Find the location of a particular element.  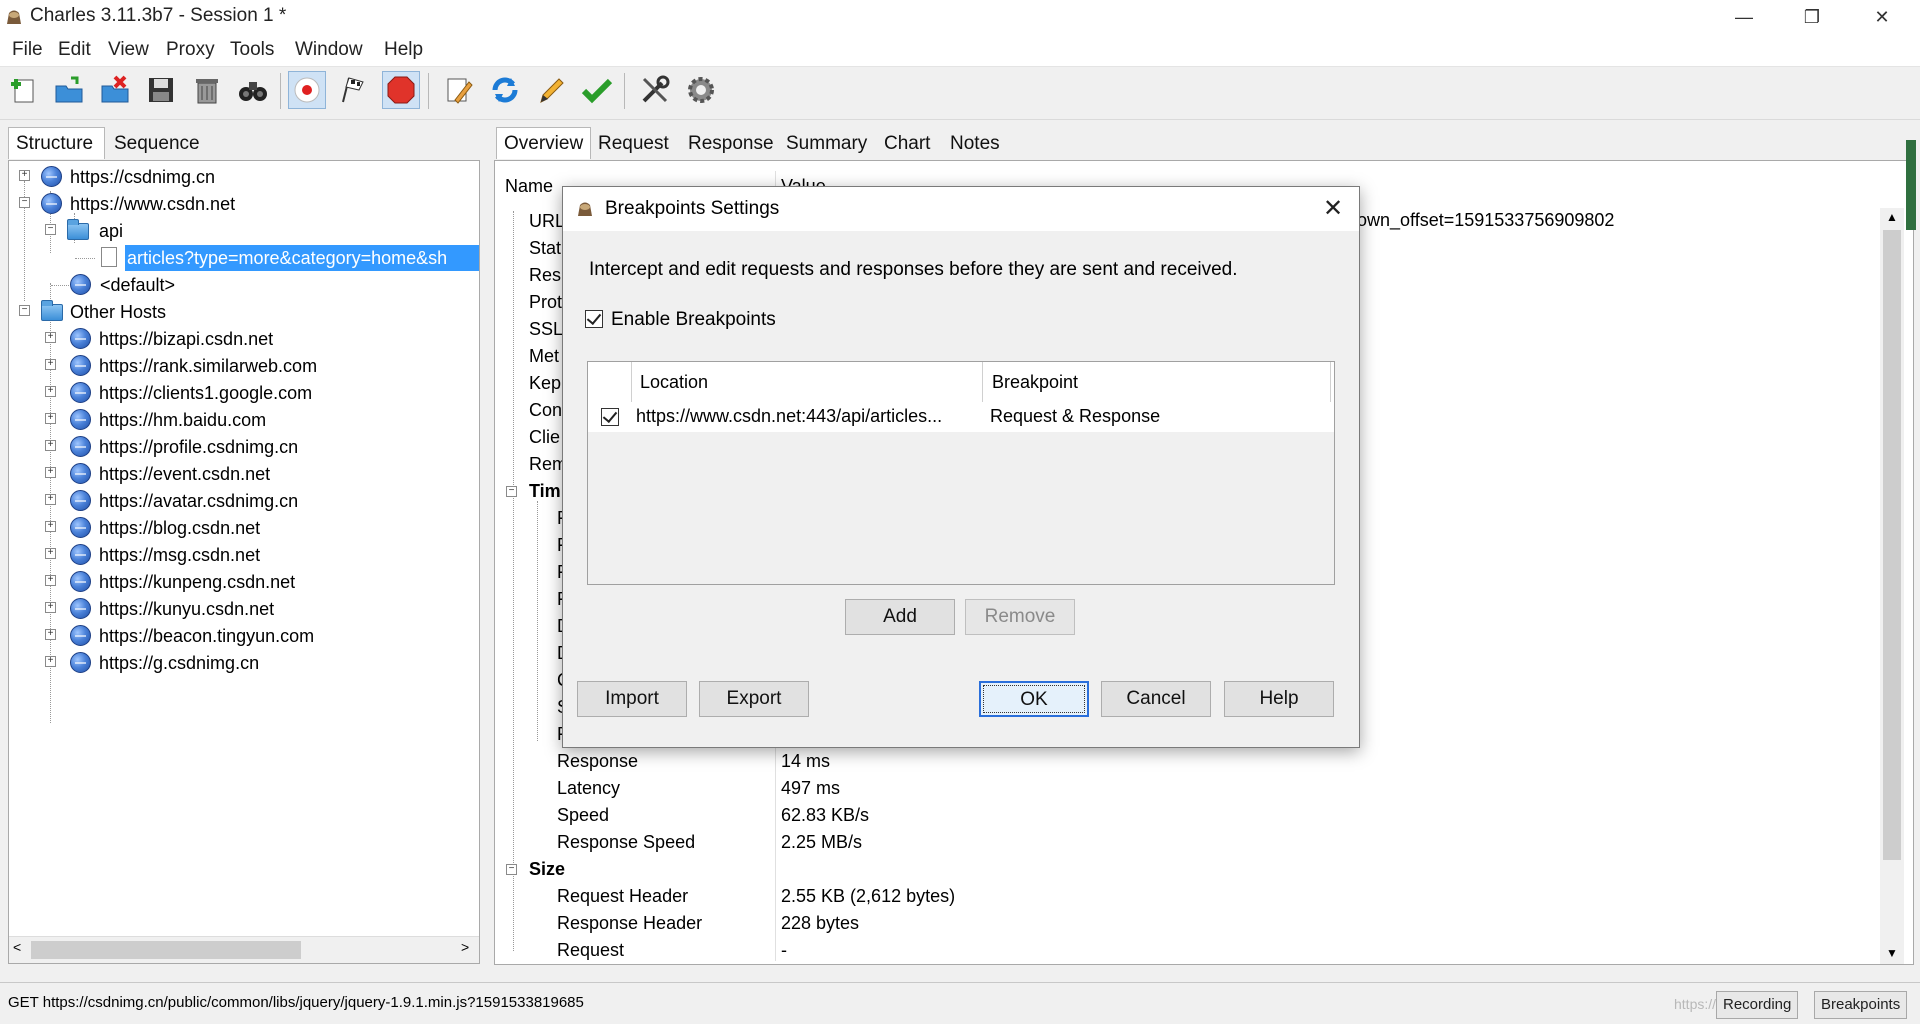

menu-file: File is located at coordinates (27, 50).